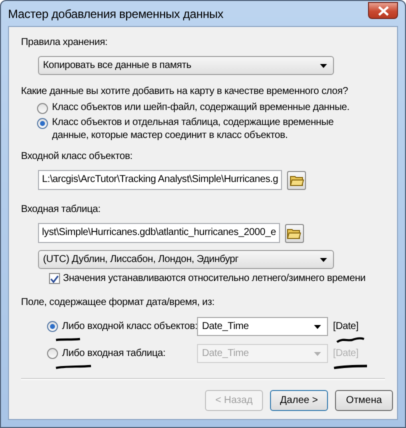  I want to click on dropdown: Date_Time, so click(262, 326).